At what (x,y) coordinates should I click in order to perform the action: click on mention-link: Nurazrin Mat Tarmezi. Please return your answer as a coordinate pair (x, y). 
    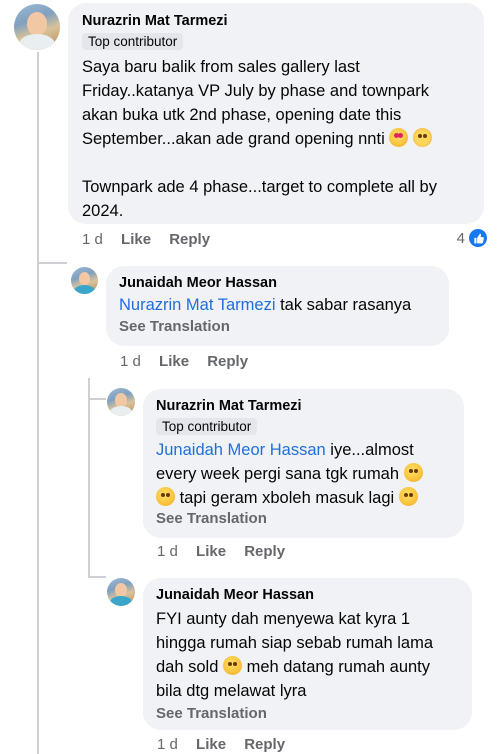
    Looking at the image, I should click on (197, 305).